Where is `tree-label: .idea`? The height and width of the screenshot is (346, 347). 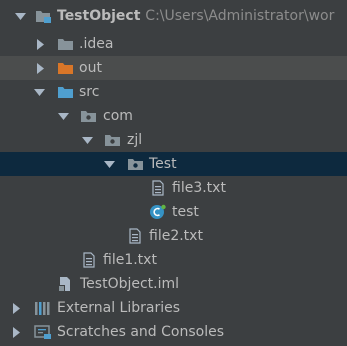
tree-label: .idea is located at coordinates (96, 44).